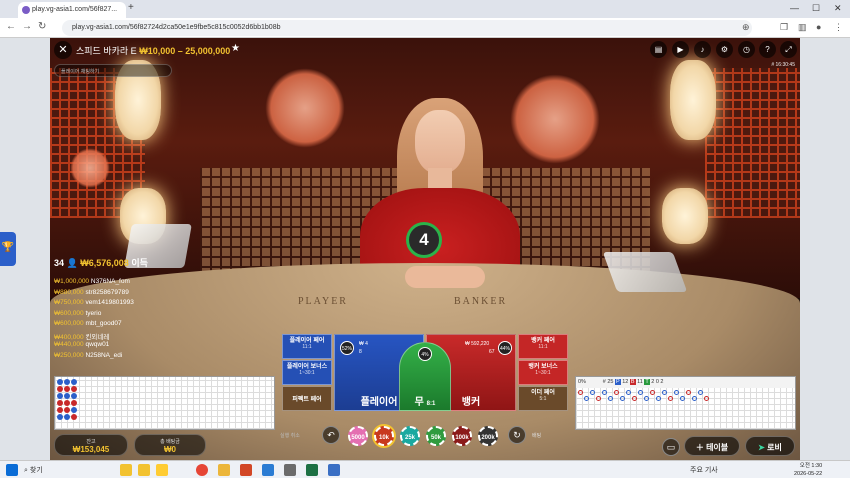  What do you see at coordinates (331, 435) in the screenshot?
I see `undo-icon: ↶` at bounding box center [331, 435].